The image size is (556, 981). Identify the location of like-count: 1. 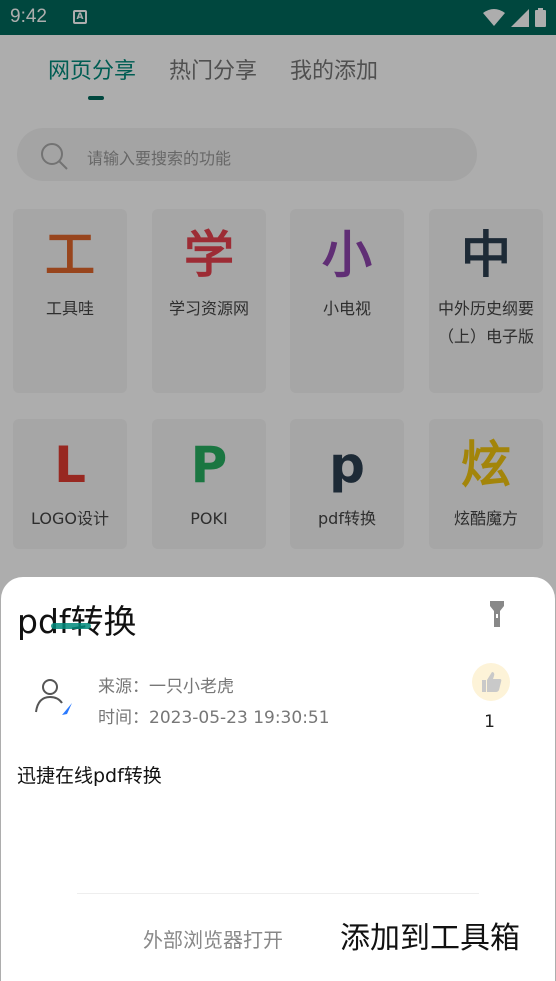
(489, 722).